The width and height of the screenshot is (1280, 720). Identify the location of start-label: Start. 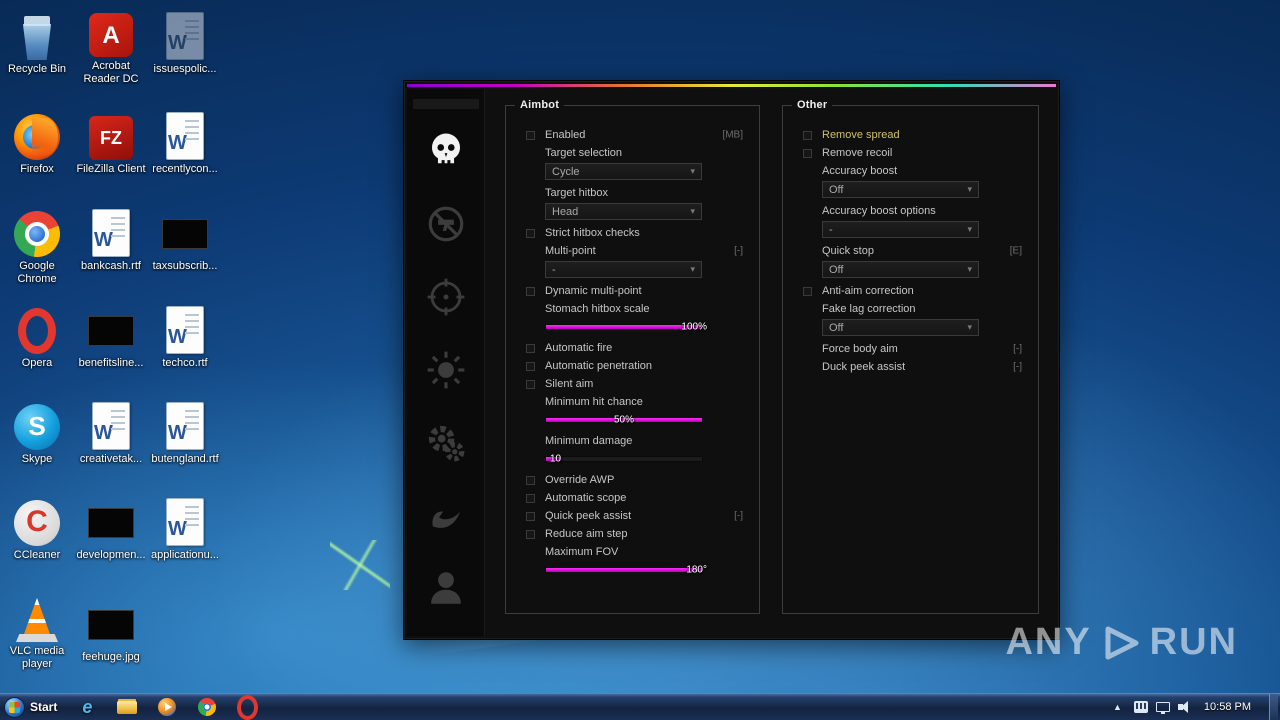
(44, 707).